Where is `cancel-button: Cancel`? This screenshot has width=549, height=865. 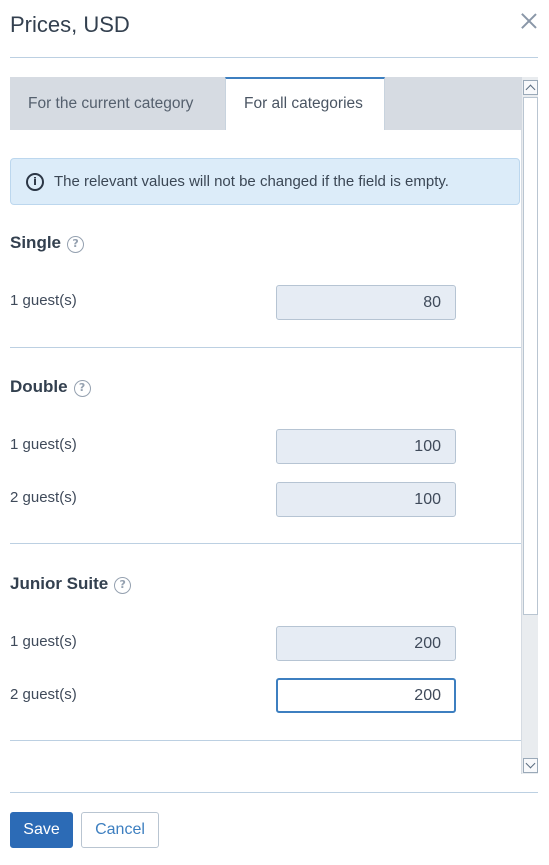 cancel-button: Cancel is located at coordinates (120, 830).